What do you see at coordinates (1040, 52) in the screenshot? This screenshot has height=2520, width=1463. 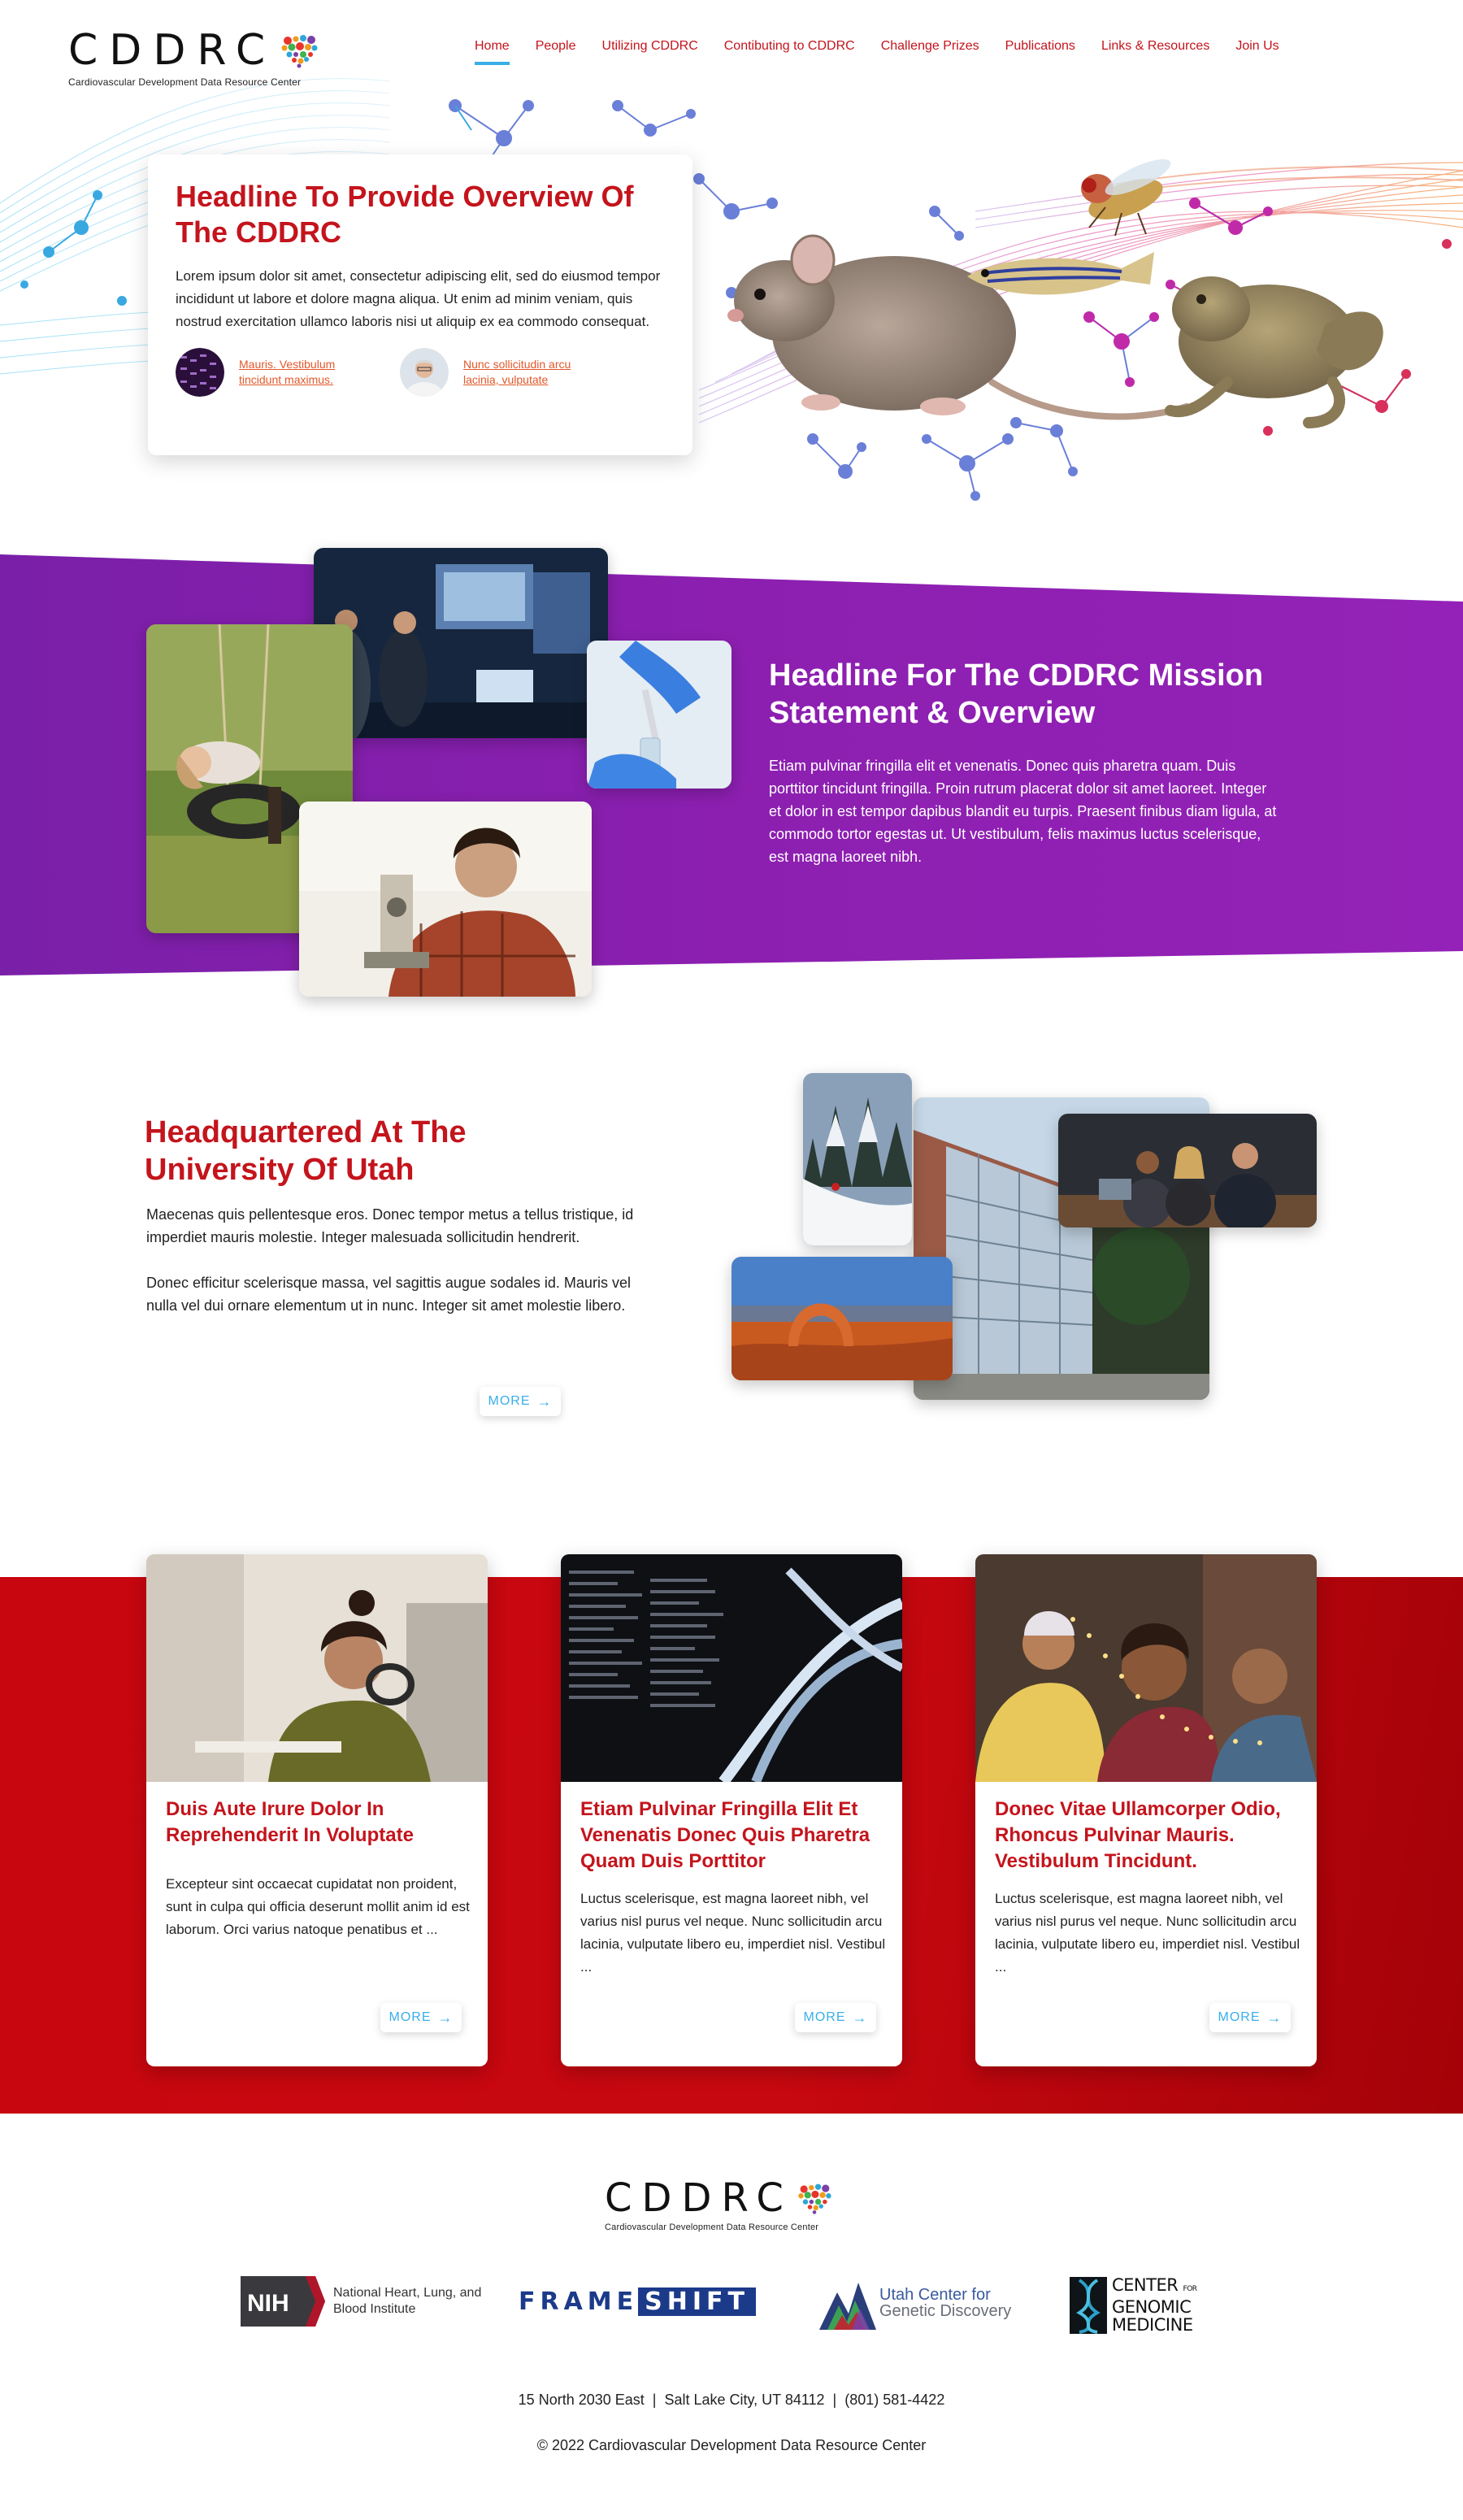 I see `nav-publications: Publications` at bounding box center [1040, 52].